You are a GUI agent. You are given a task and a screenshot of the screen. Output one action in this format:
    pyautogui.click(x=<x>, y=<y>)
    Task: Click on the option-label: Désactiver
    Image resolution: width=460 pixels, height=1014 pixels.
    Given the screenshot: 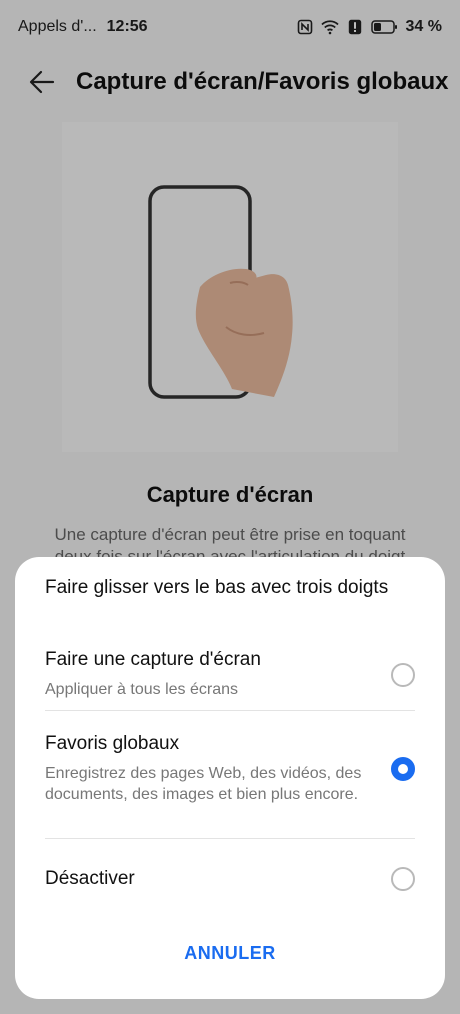 What is the action you would take?
    pyautogui.click(x=90, y=878)
    